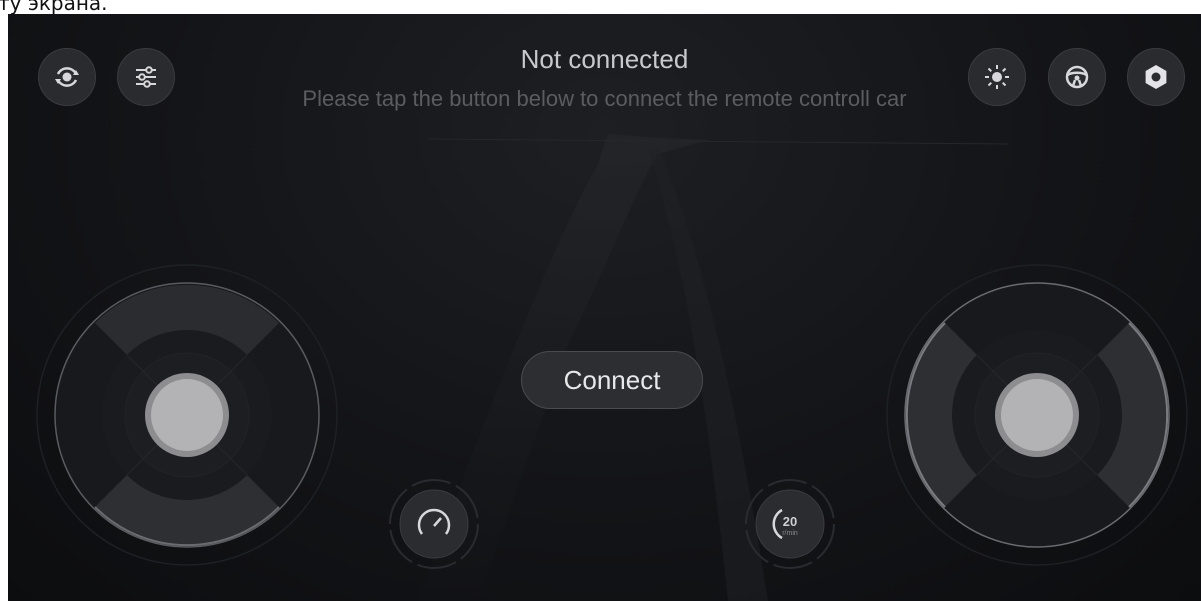 The width and height of the screenshot is (1201, 601). I want to click on top-text-fragment: ту экрана., so click(600, 7).